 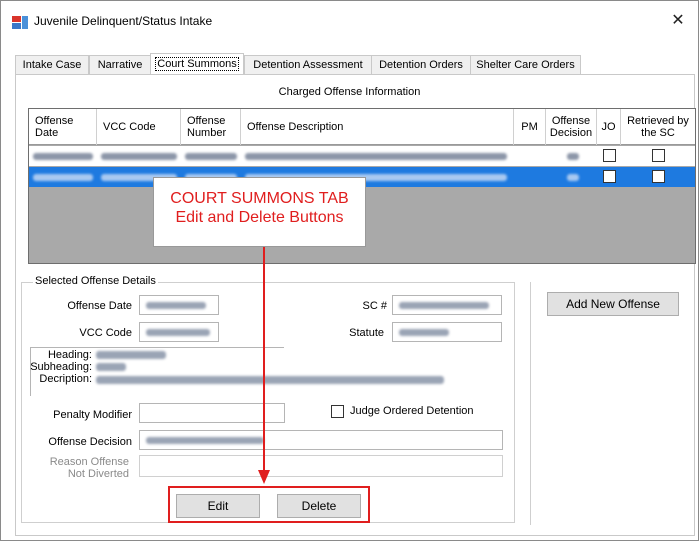 What do you see at coordinates (105, 333) in the screenshot?
I see `vcc-code-label: VCC Code` at bounding box center [105, 333].